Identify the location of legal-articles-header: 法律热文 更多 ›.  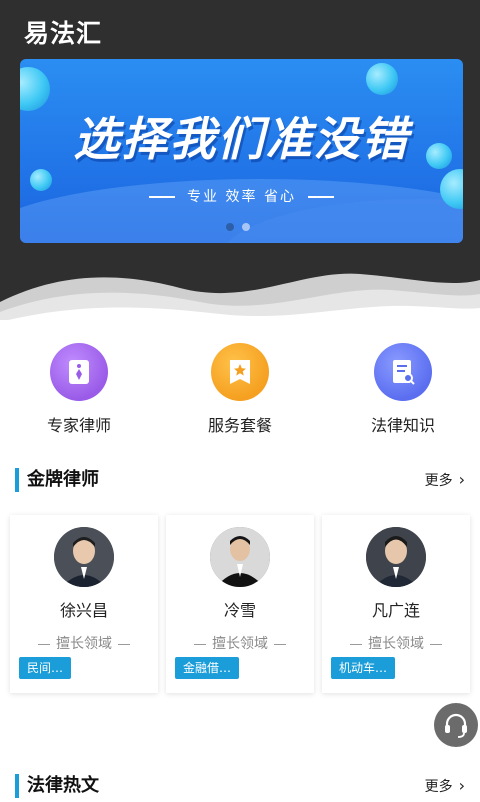
(240, 787).